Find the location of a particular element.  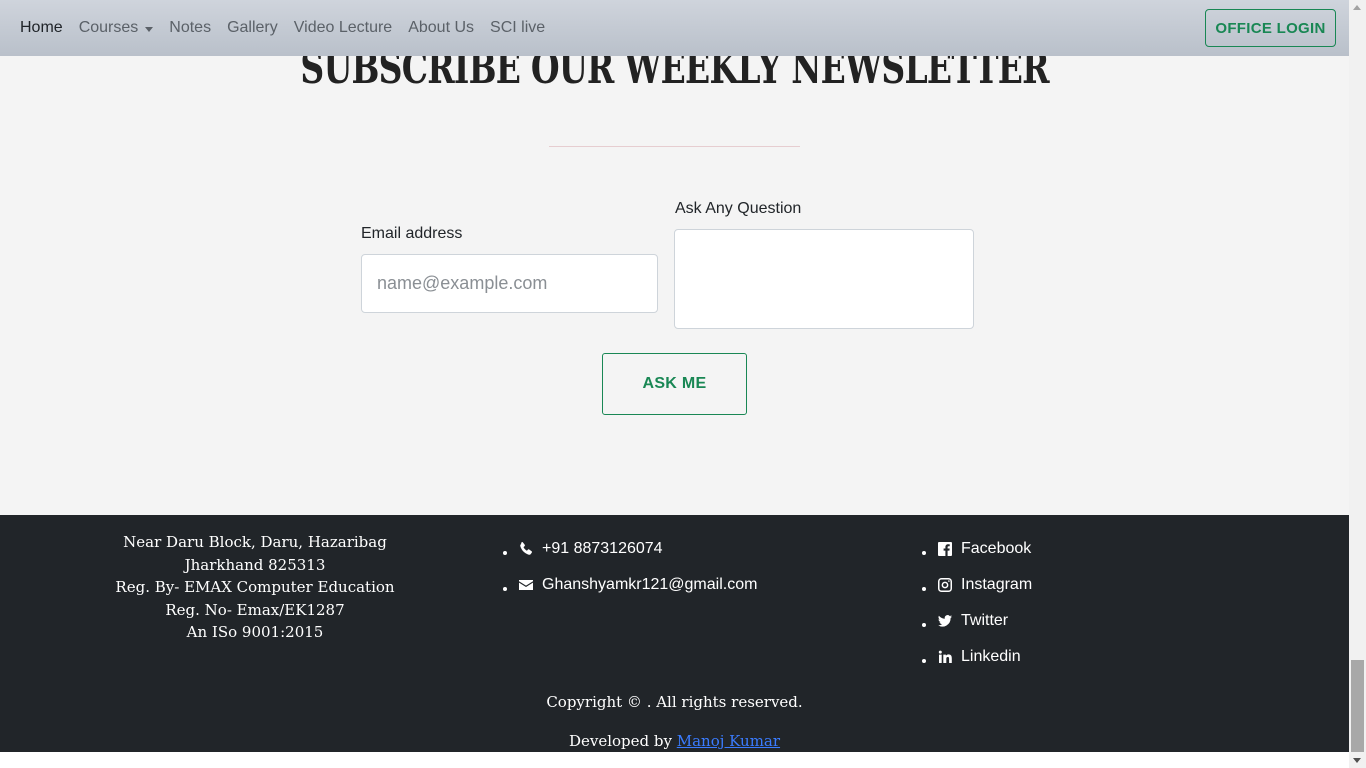

address-line: Reg. No- Emax/EK1287 is located at coordinates (255, 609).